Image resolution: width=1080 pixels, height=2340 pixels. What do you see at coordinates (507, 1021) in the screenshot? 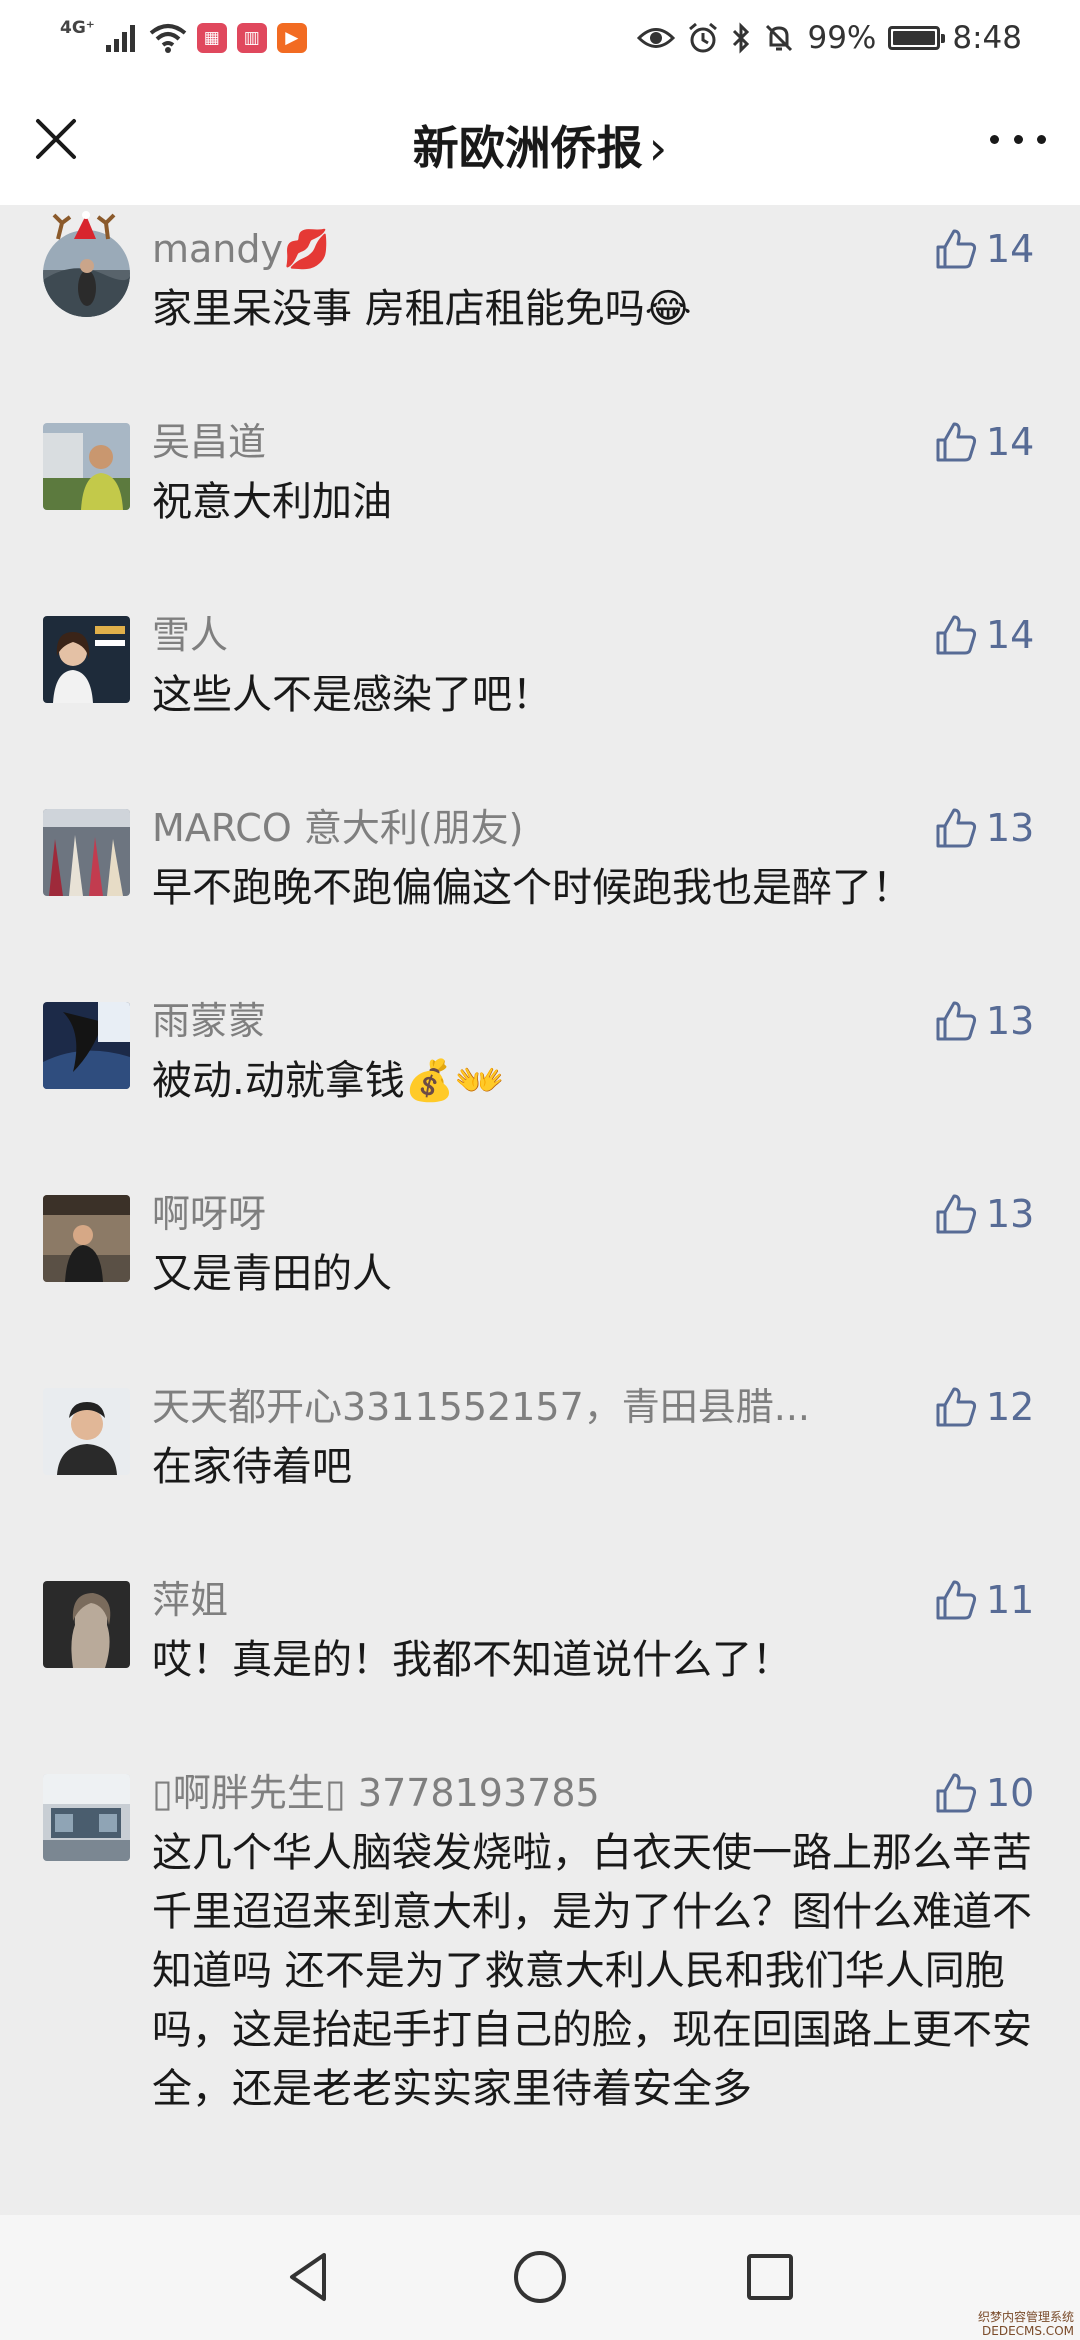
I see `comment-author: 雨蒙蒙` at bounding box center [507, 1021].